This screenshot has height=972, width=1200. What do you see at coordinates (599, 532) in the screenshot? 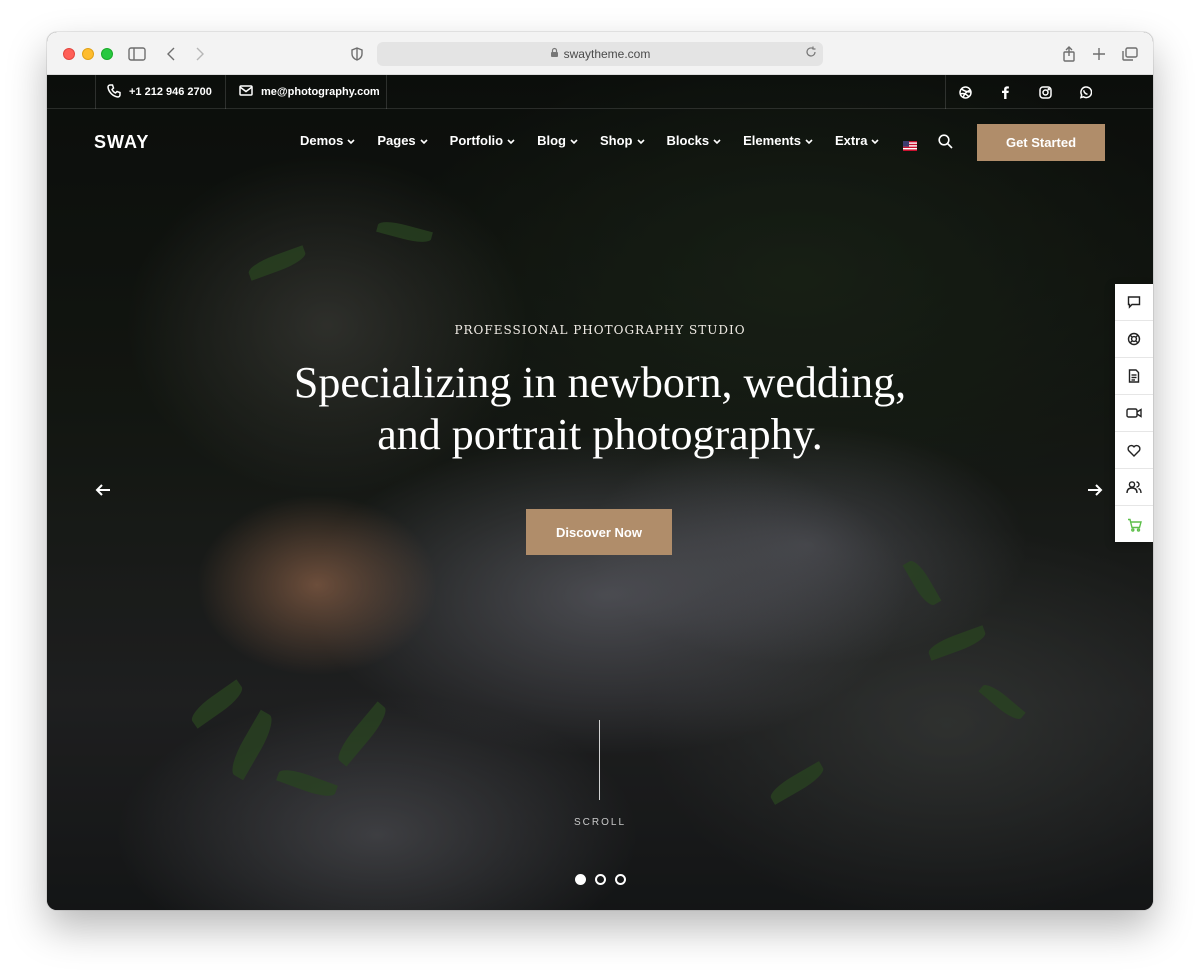
I see `discover-now-button: Discover Now` at bounding box center [599, 532].